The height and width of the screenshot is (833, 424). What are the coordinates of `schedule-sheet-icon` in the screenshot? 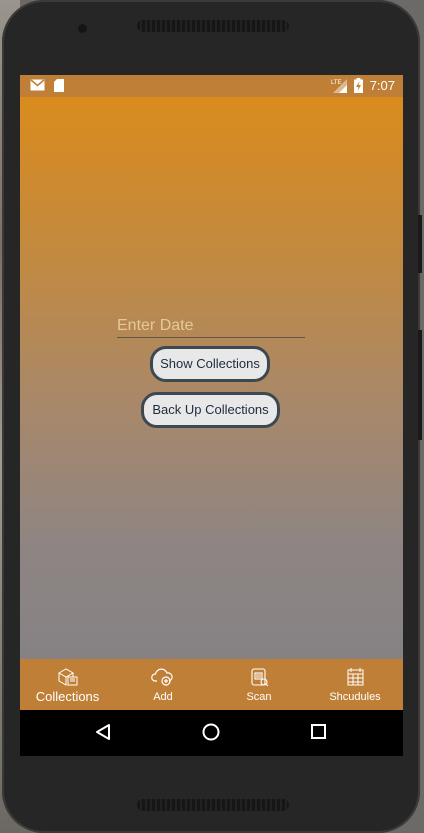 It's located at (355, 679).